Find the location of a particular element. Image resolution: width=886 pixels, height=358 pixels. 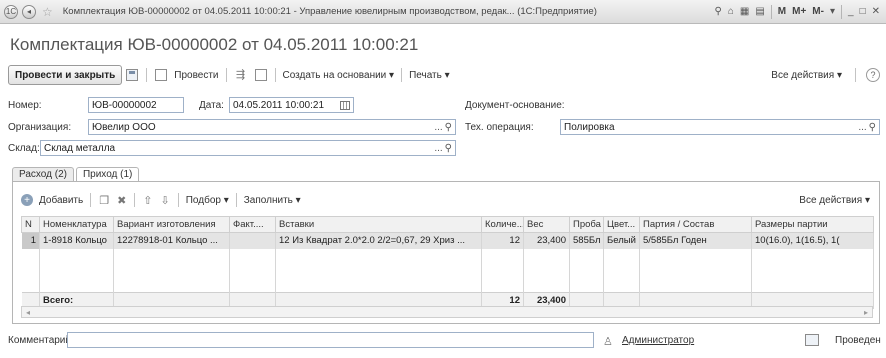

cell-fact is located at coordinates (252, 240).